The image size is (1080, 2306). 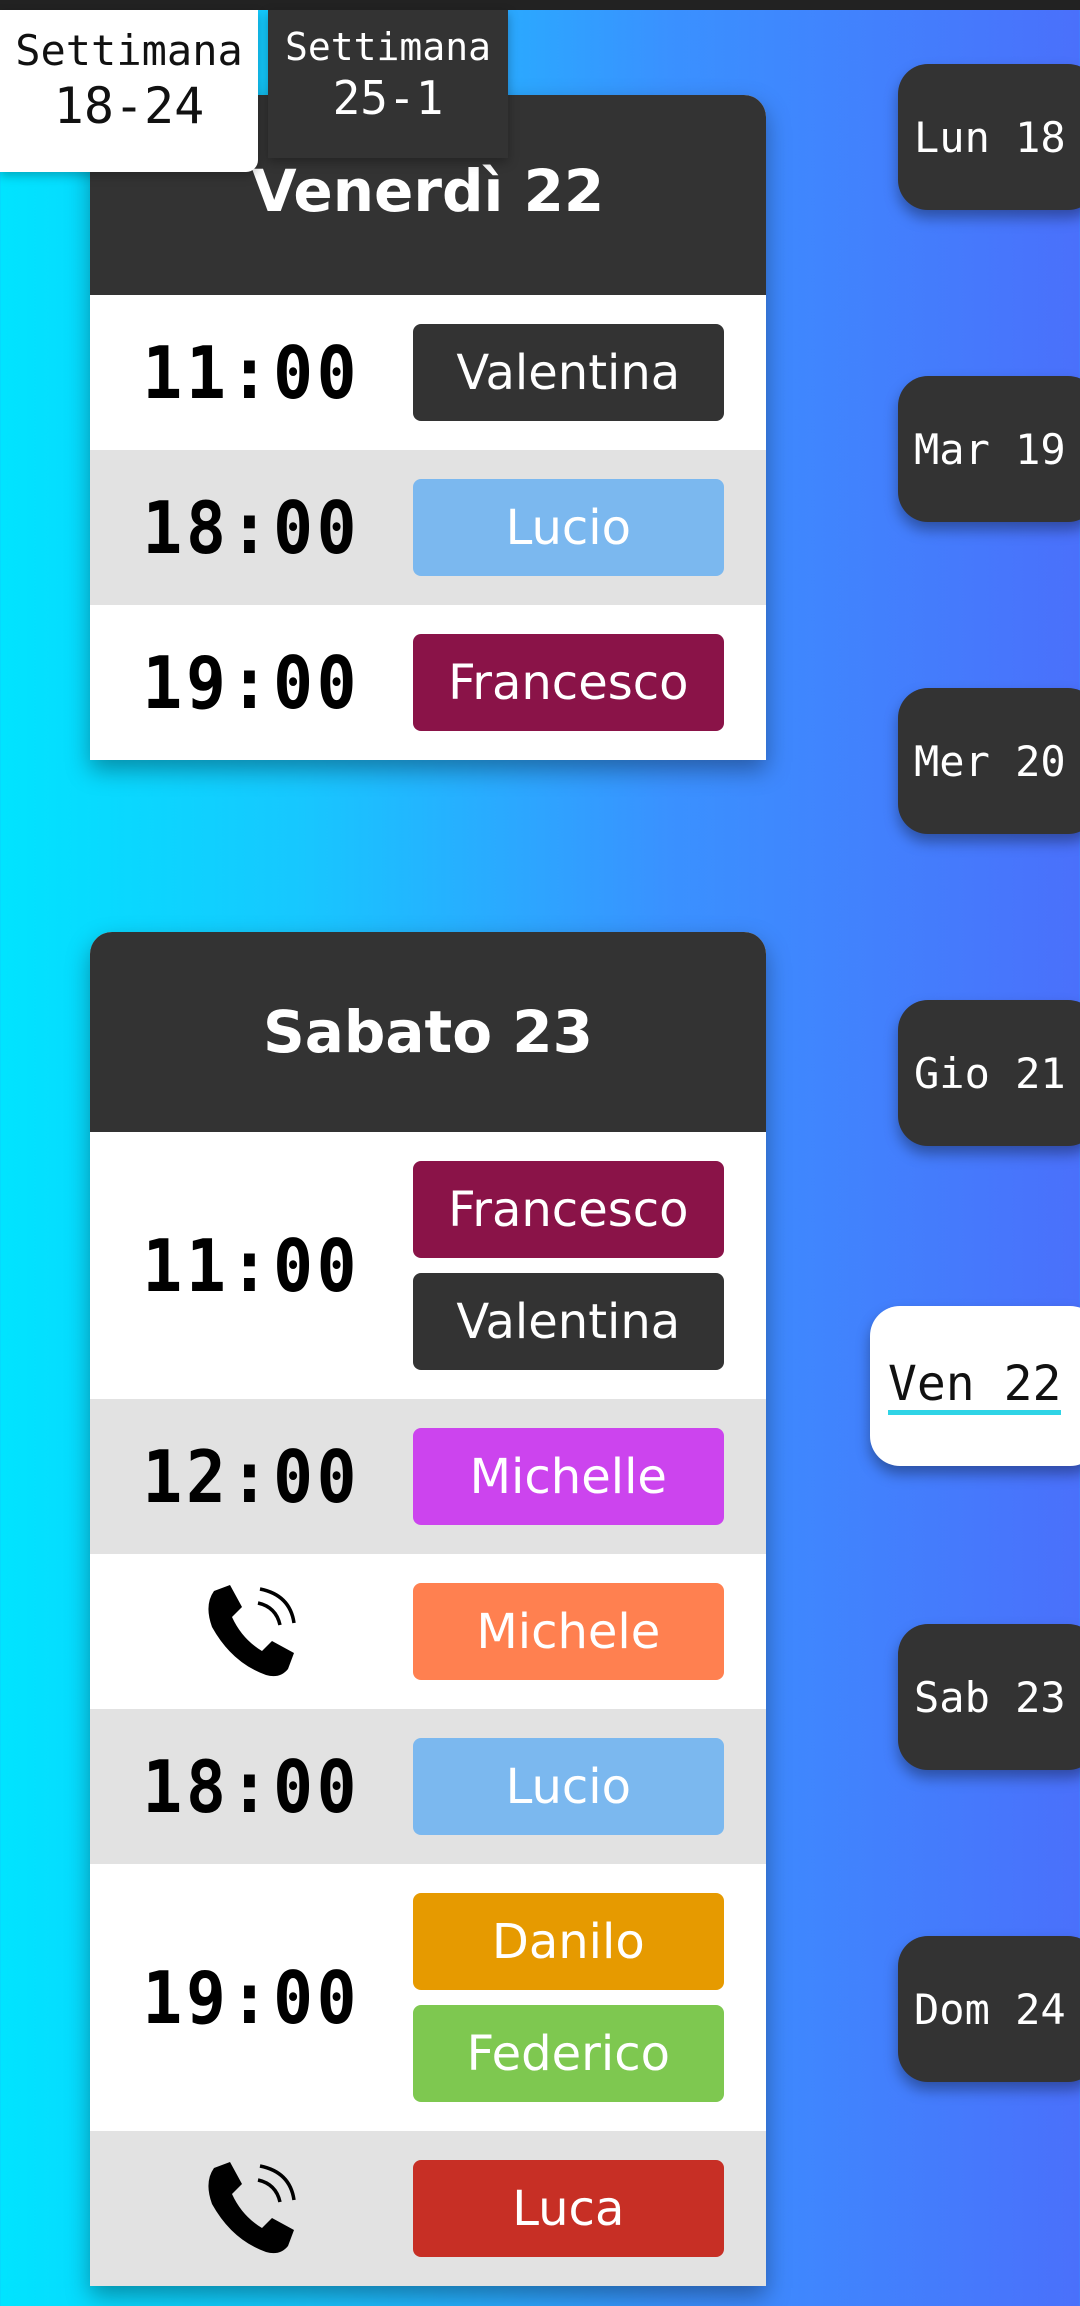 What do you see at coordinates (540, 5) in the screenshot?
I see `top-status-bar` at bounding box center [540, 5].